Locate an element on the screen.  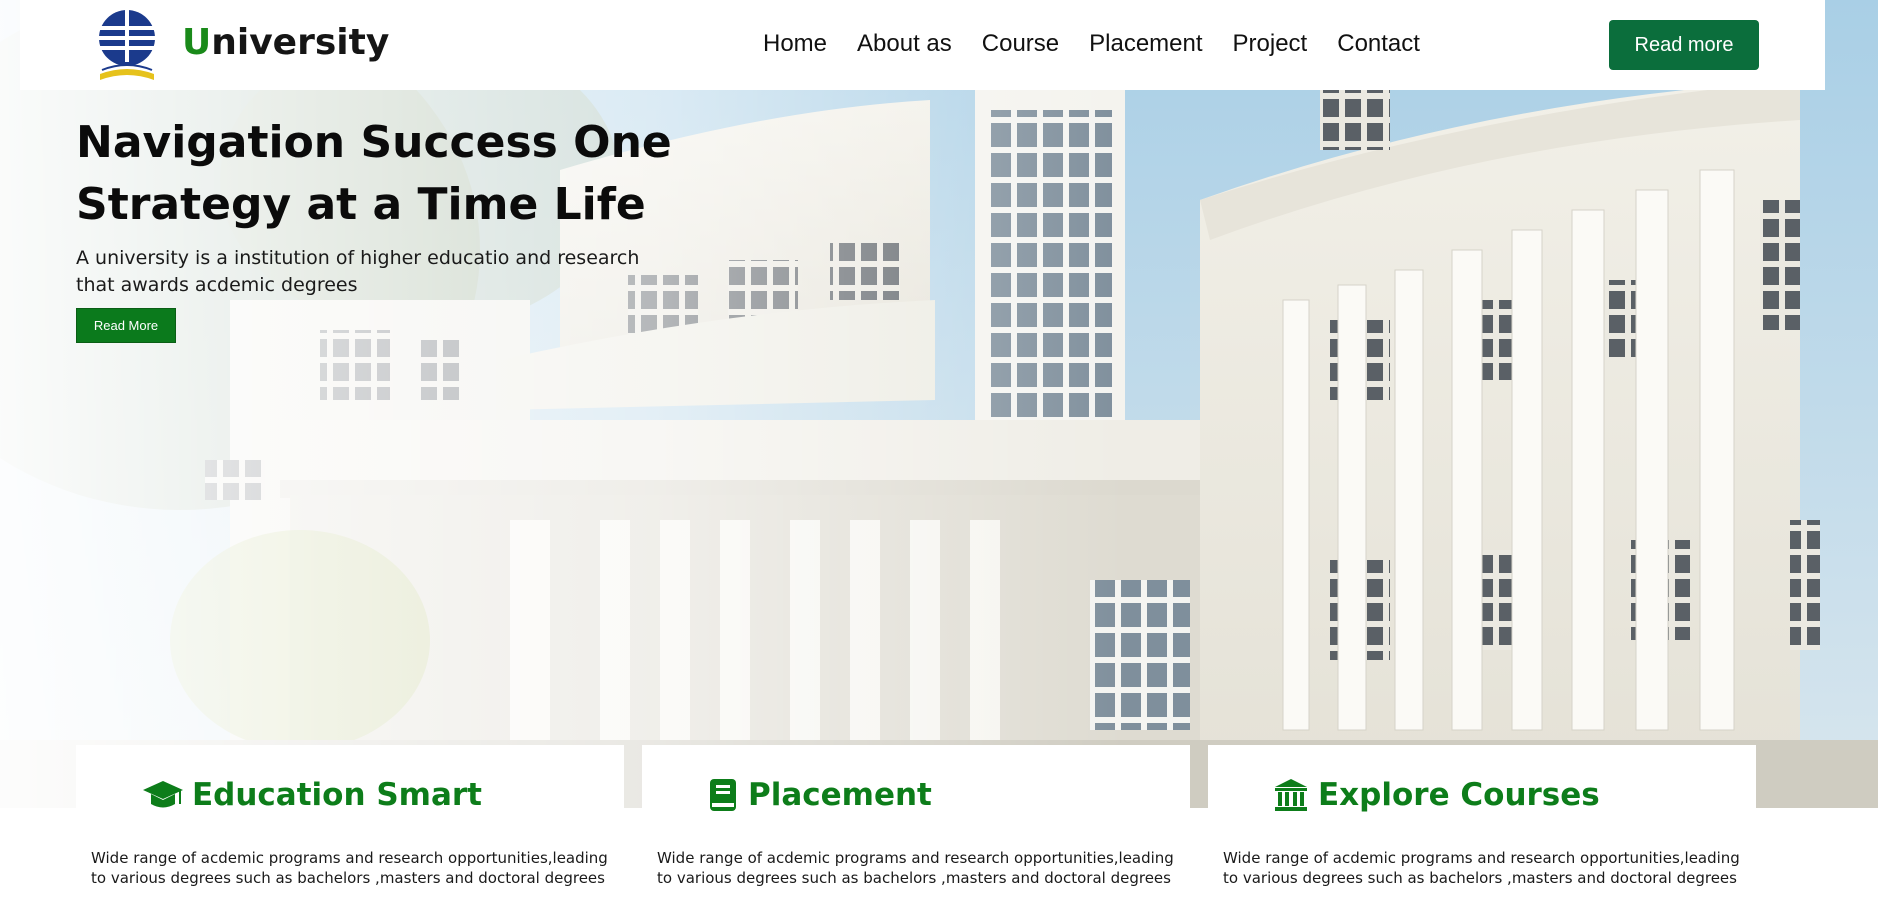
nav-link-project: Project is located at coordinates (1270, 44).